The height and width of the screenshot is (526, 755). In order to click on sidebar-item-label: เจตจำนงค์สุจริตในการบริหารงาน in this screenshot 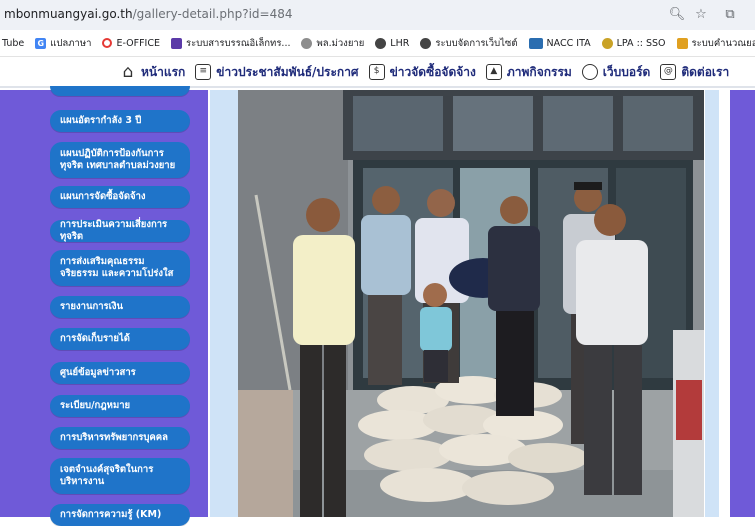, I will do `click(107, 475)`.